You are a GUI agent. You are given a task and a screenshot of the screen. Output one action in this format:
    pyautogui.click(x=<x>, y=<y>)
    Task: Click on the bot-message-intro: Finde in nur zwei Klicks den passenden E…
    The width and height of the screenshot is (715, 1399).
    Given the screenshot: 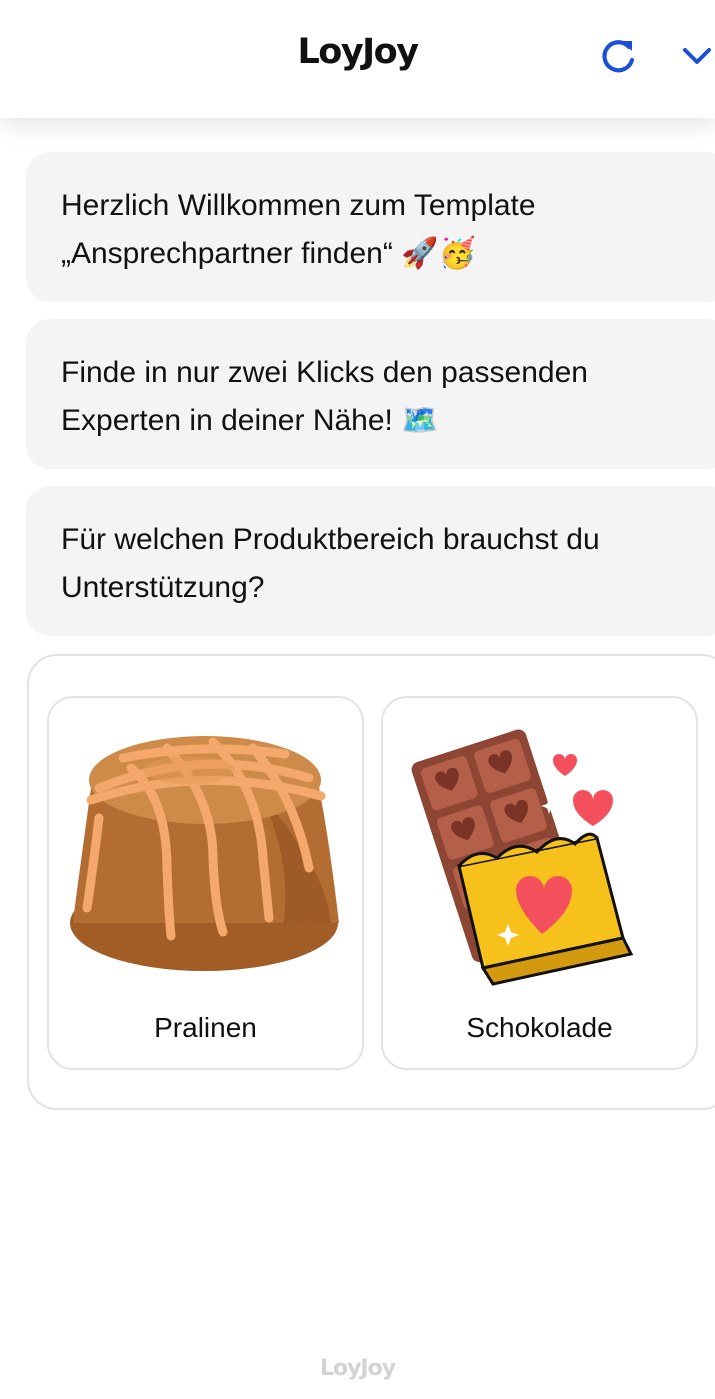 What is the action you would take?
    pyautogui.click(x=370, y=394)
    